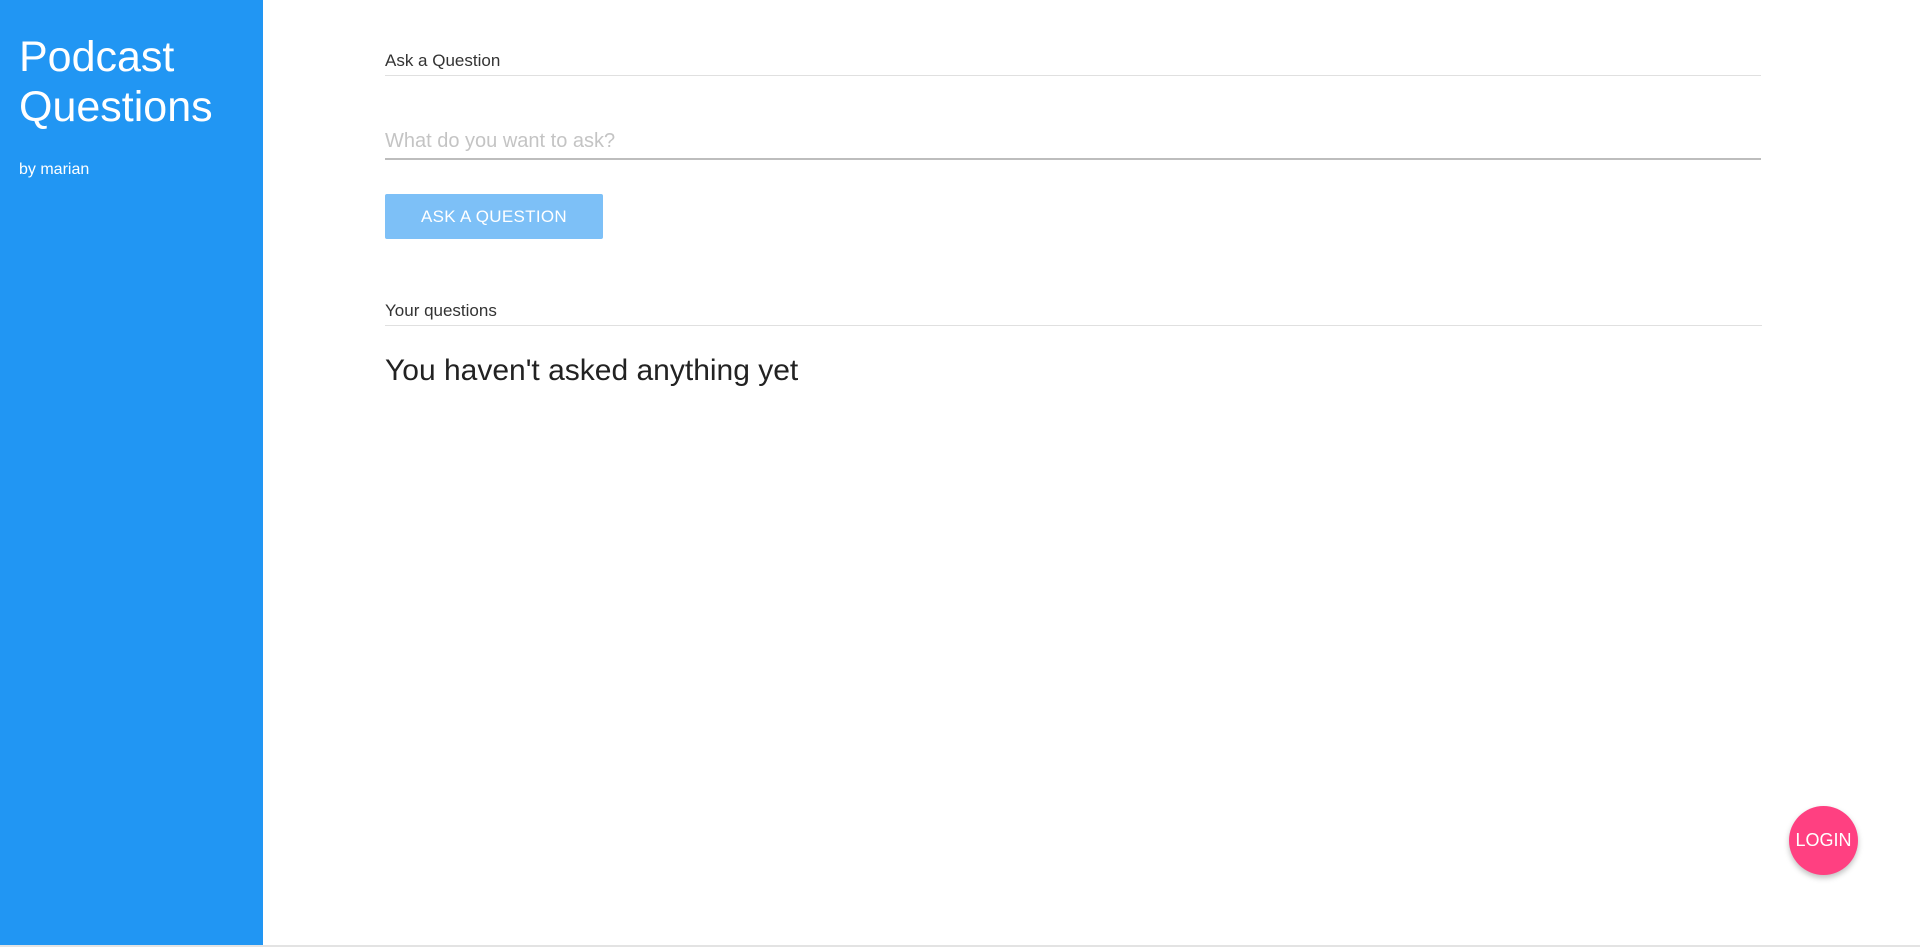  Describe the element at coordinates (116, 82) in the screenshot. I see `app-title: Podcast Questions` at that location.